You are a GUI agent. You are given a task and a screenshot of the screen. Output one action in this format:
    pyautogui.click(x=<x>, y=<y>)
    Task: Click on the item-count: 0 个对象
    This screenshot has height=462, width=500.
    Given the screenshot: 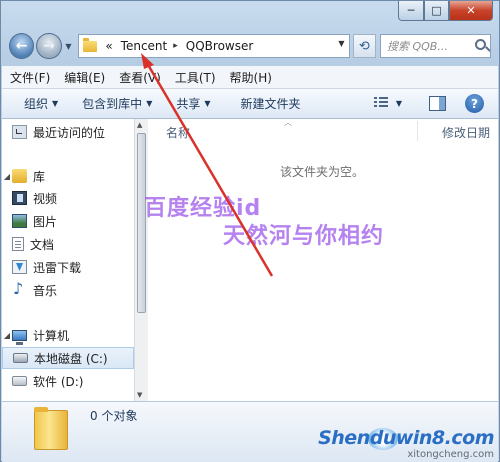 What is the action you would take?
    pyautogui.click(x=114, y=416)
    